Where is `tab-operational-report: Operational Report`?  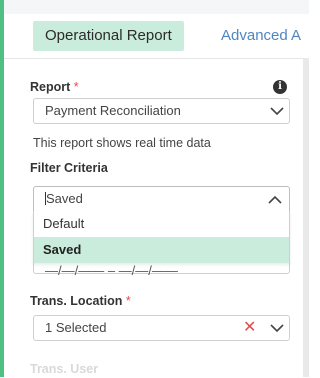
tab-operational-report: Operational Report is located at coordinates (108, 36).